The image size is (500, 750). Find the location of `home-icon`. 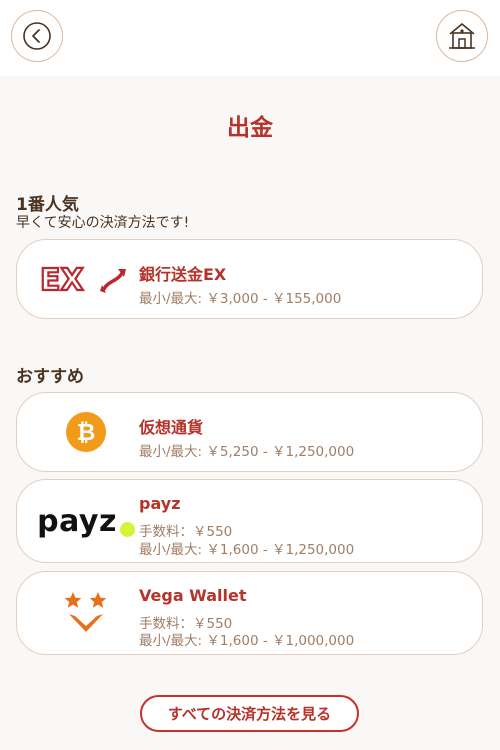

home-icon is located at coordinates (462, 36).